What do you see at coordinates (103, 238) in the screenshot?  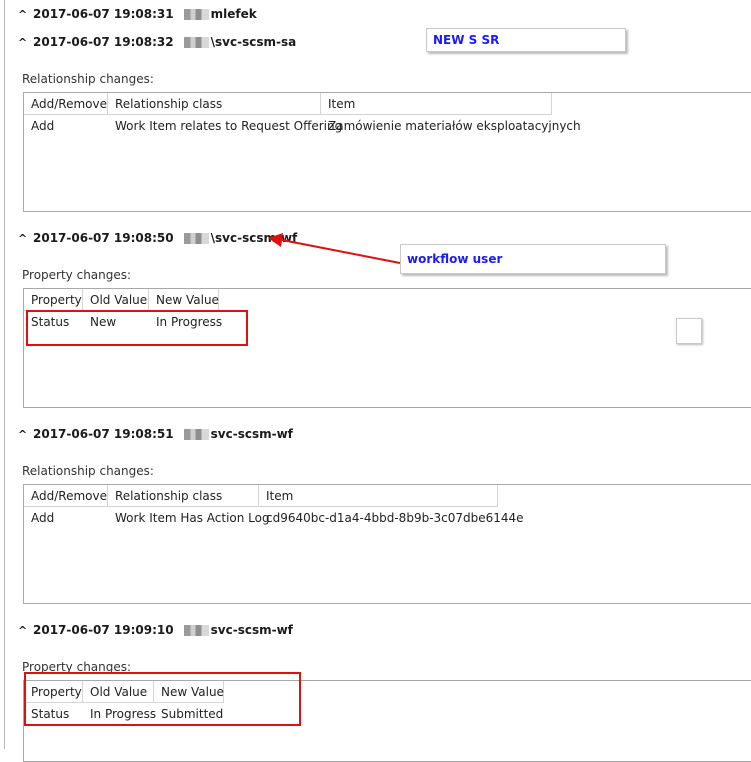 I see `entry-time: 2017-06-07 19:08:50` at bounding box center [103, 238].